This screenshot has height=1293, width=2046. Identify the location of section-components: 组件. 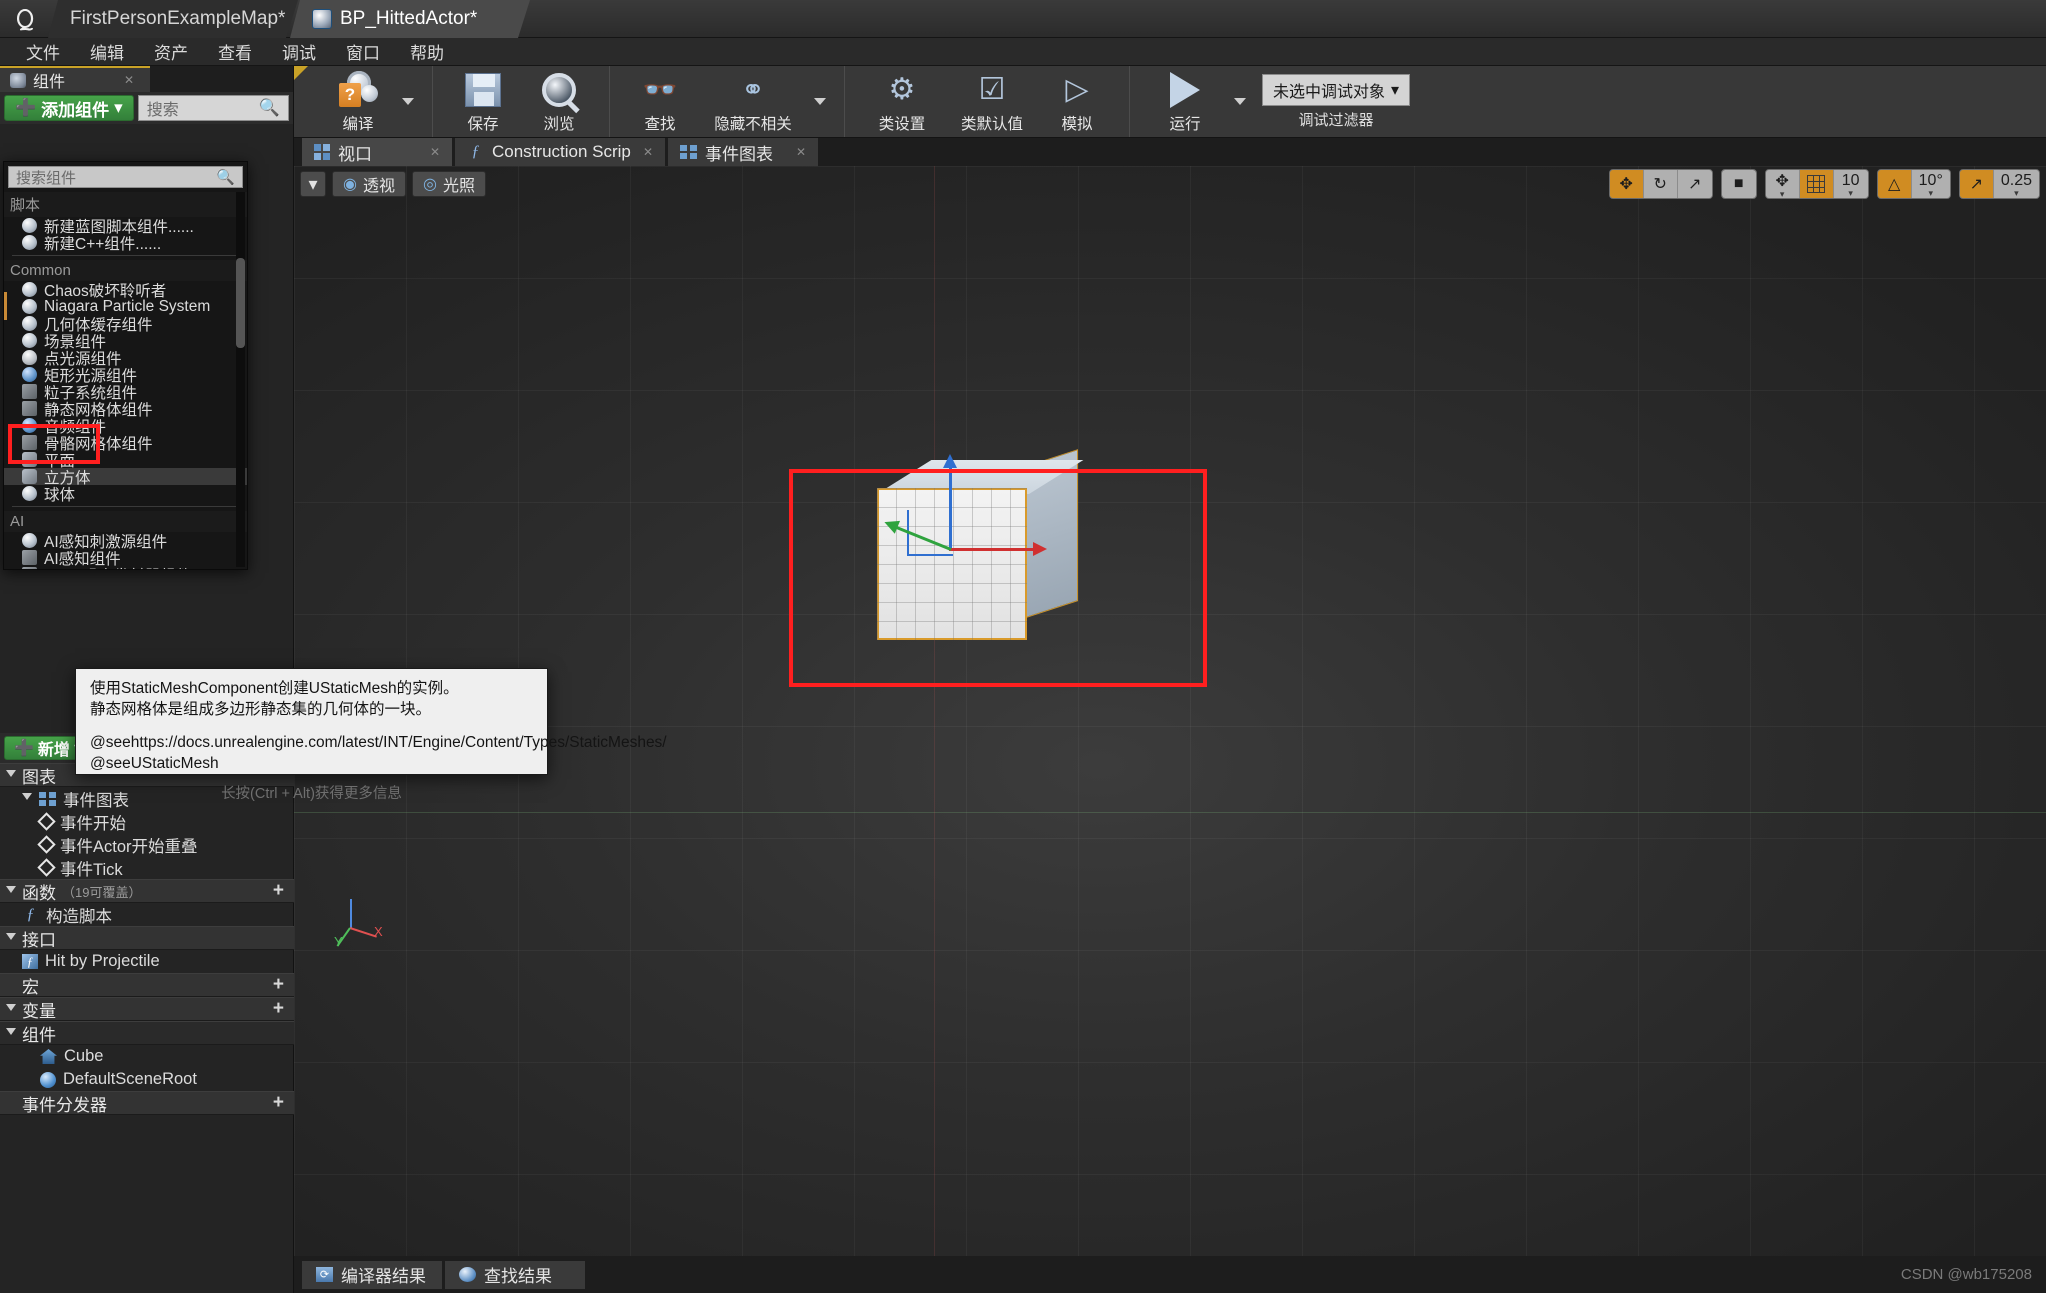
(147, 1033).